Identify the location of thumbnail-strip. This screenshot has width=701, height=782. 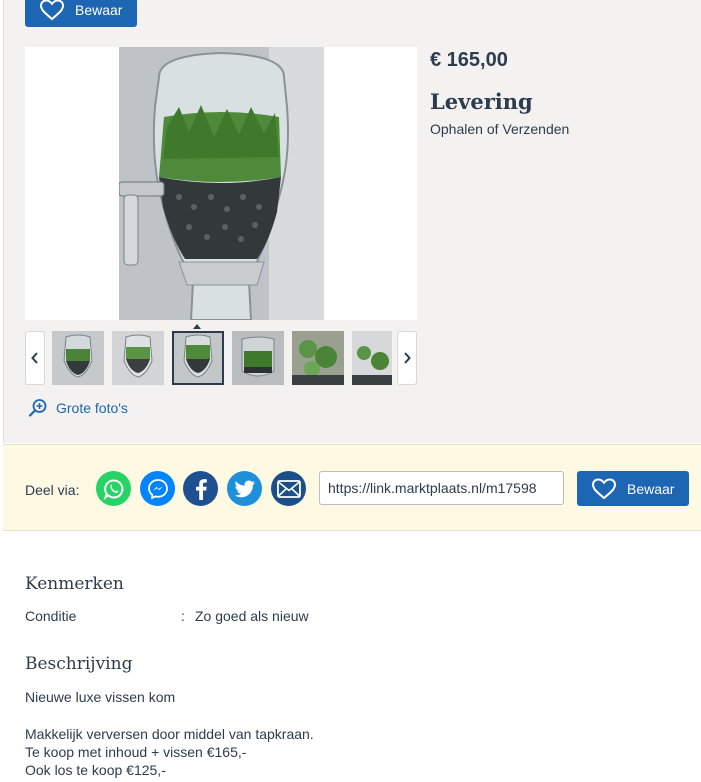
(221, 358).